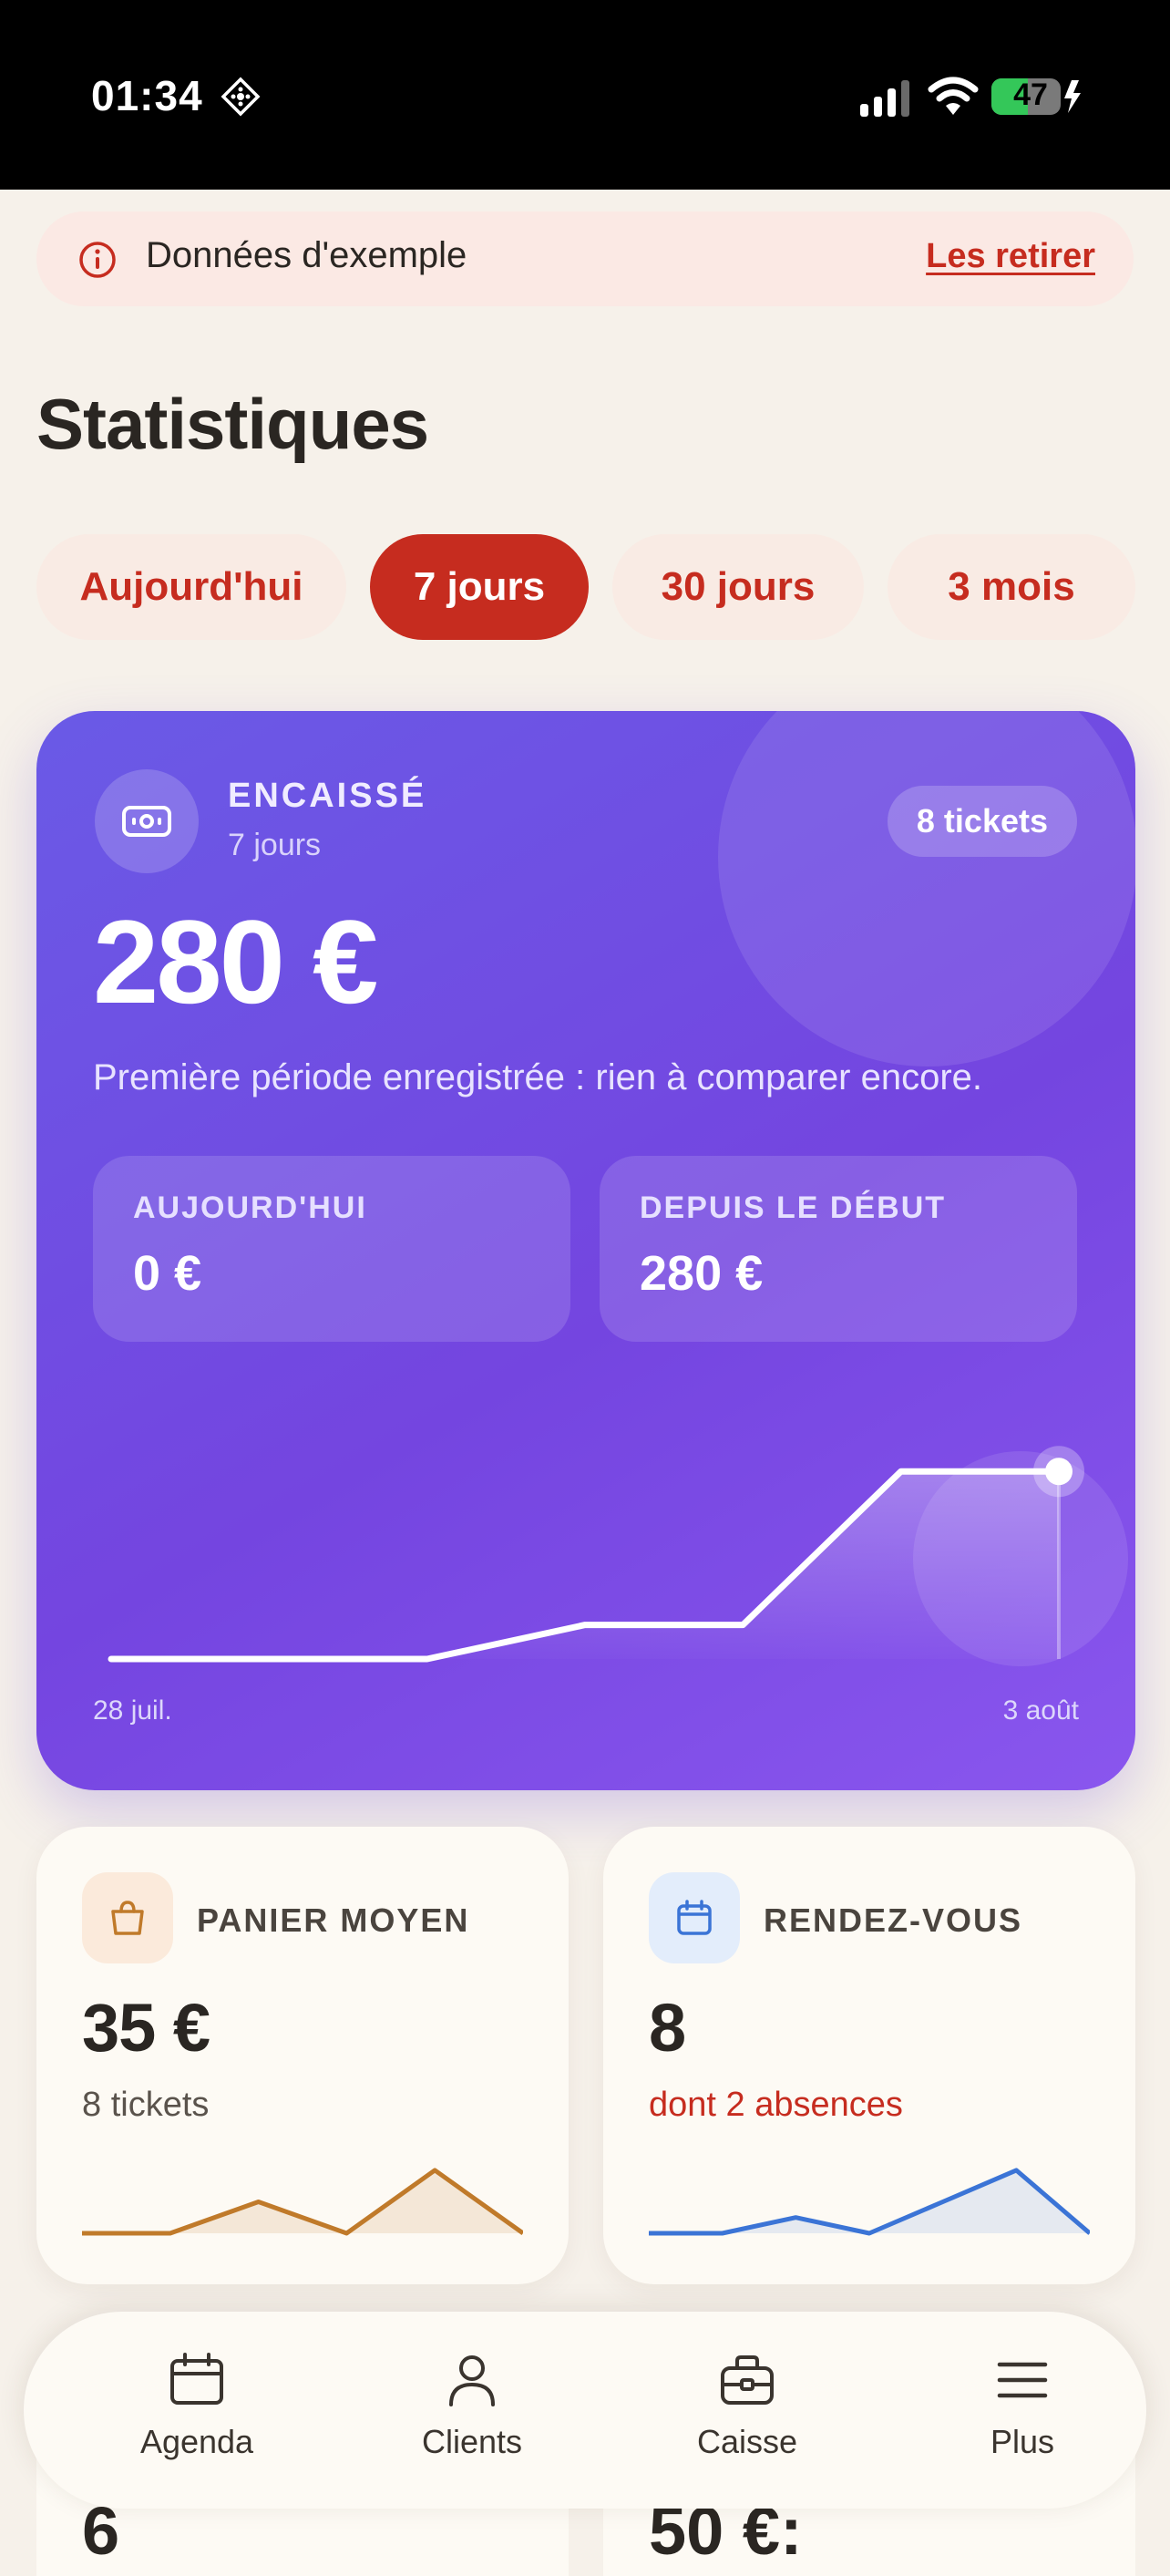 This screenshot has width=1170, height=2576. I want to click on page-title: Statistiques, so click(233, 424).